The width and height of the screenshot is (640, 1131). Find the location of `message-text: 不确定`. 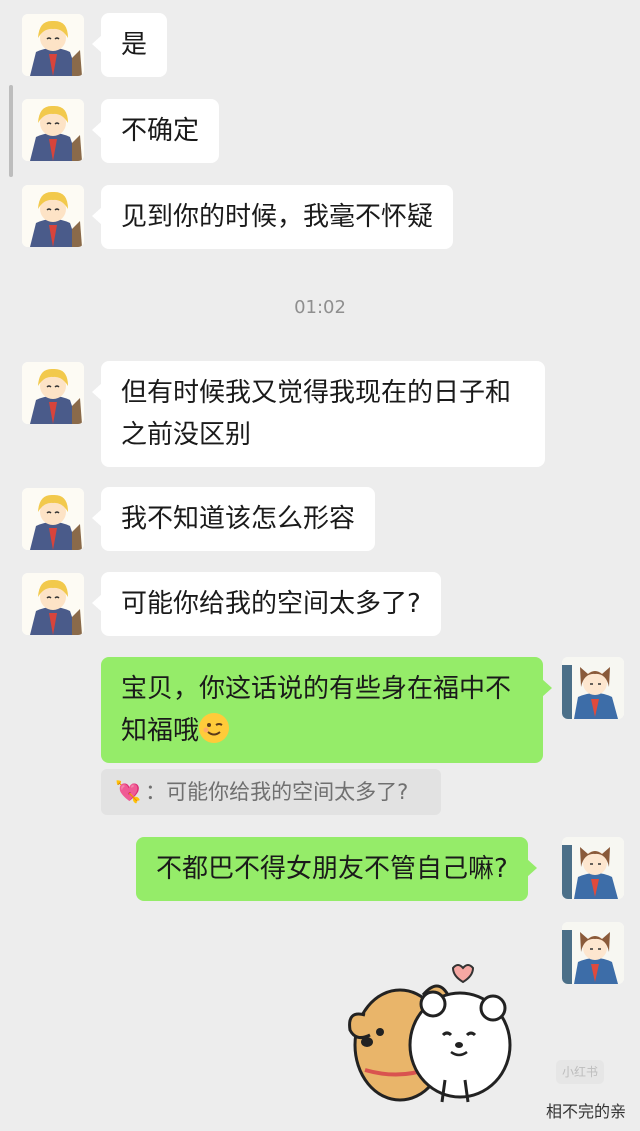

message-text: 不确定 is located at coordinates (160, 131).